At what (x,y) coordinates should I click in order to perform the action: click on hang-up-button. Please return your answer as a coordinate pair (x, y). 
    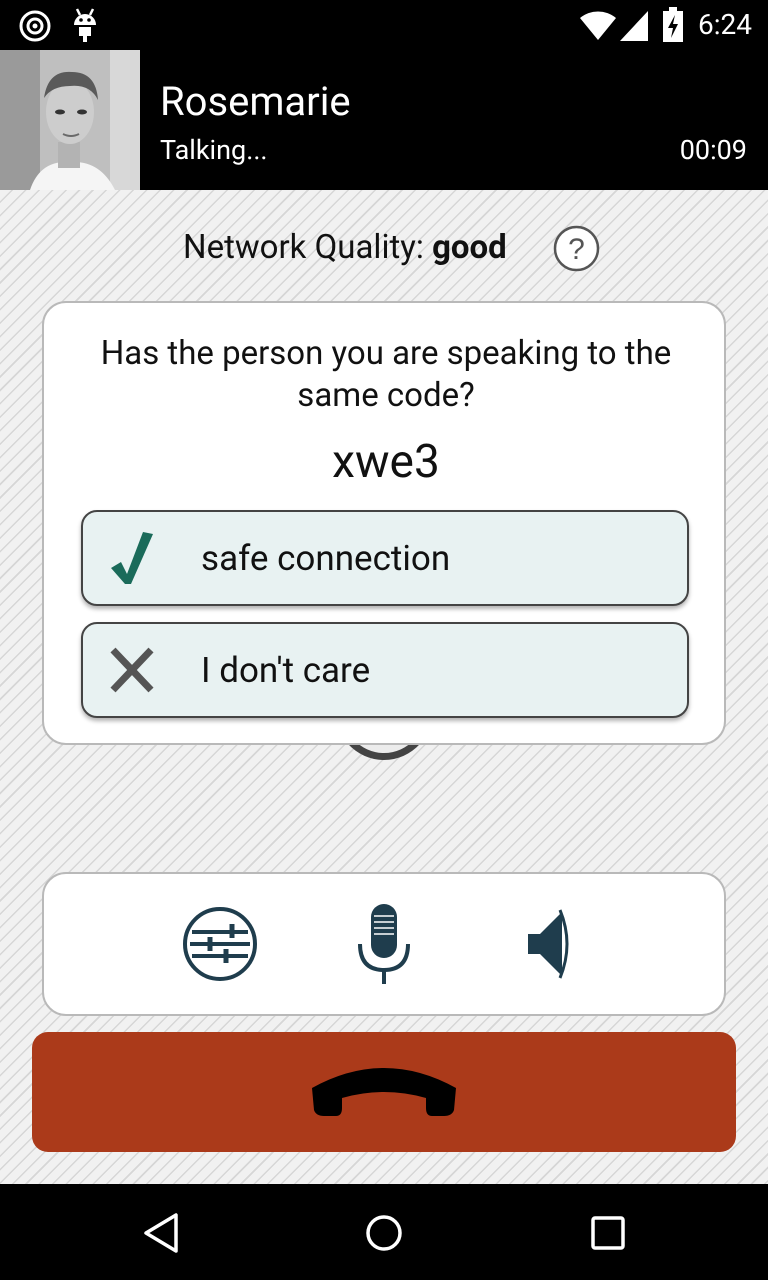
    Looking at the image, I should click on (384, 1092).